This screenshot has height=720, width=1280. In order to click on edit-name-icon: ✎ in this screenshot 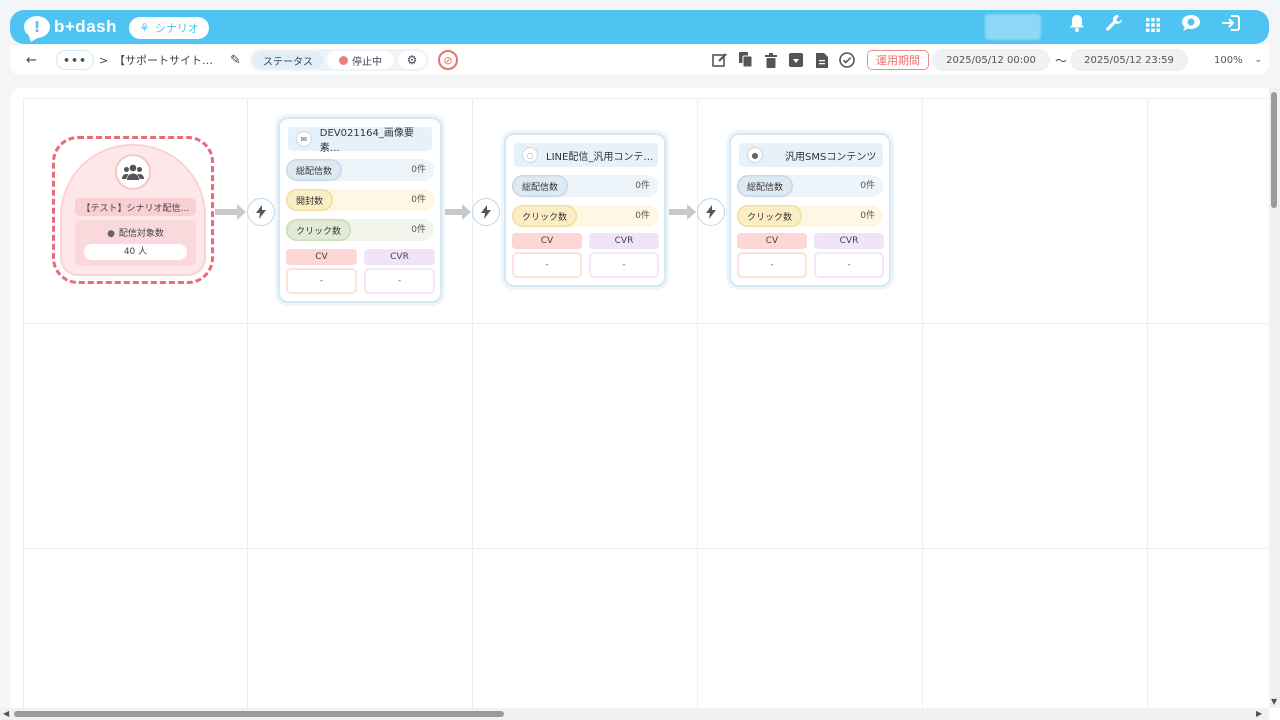, I will do `click(235, 60)`.